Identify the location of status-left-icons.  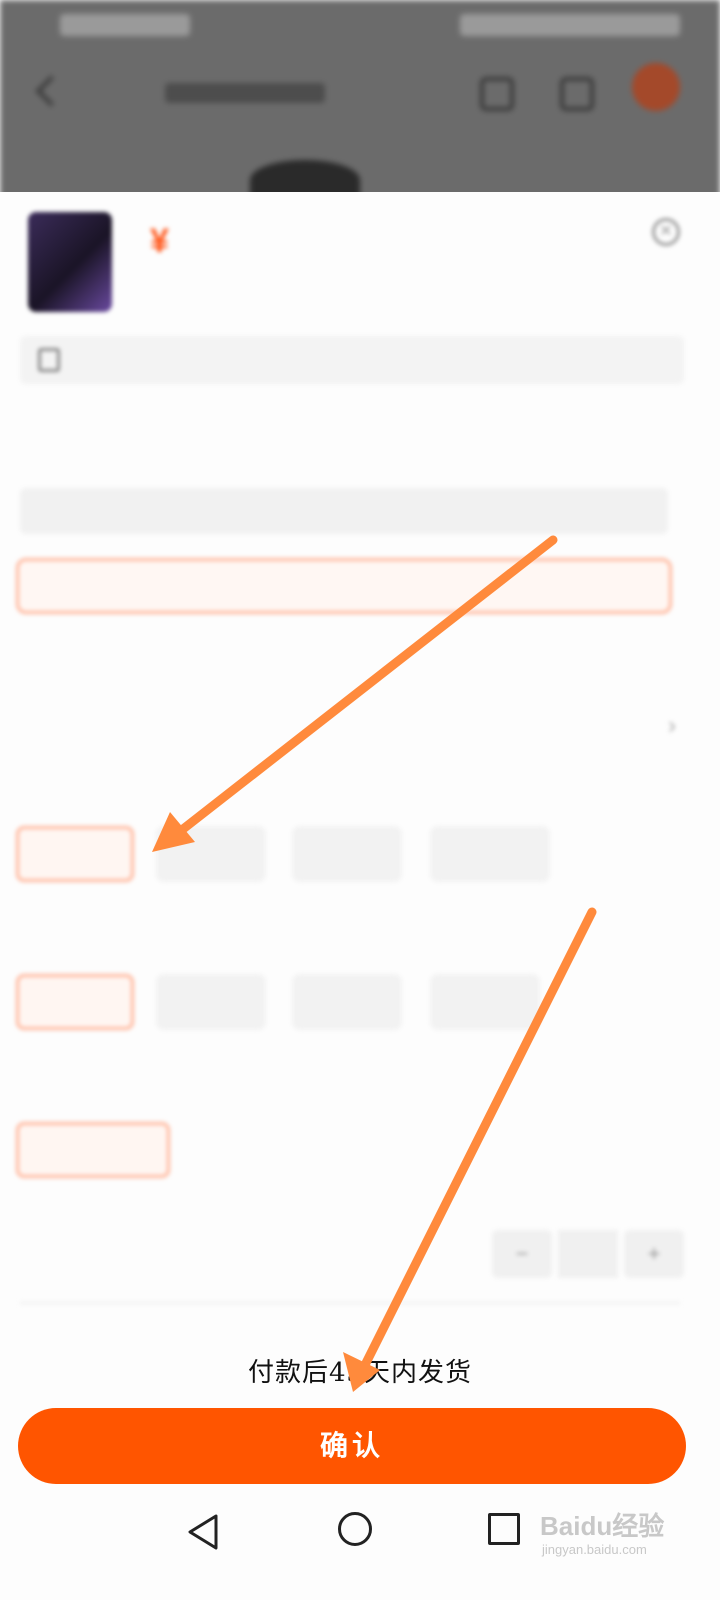
(125, 25).